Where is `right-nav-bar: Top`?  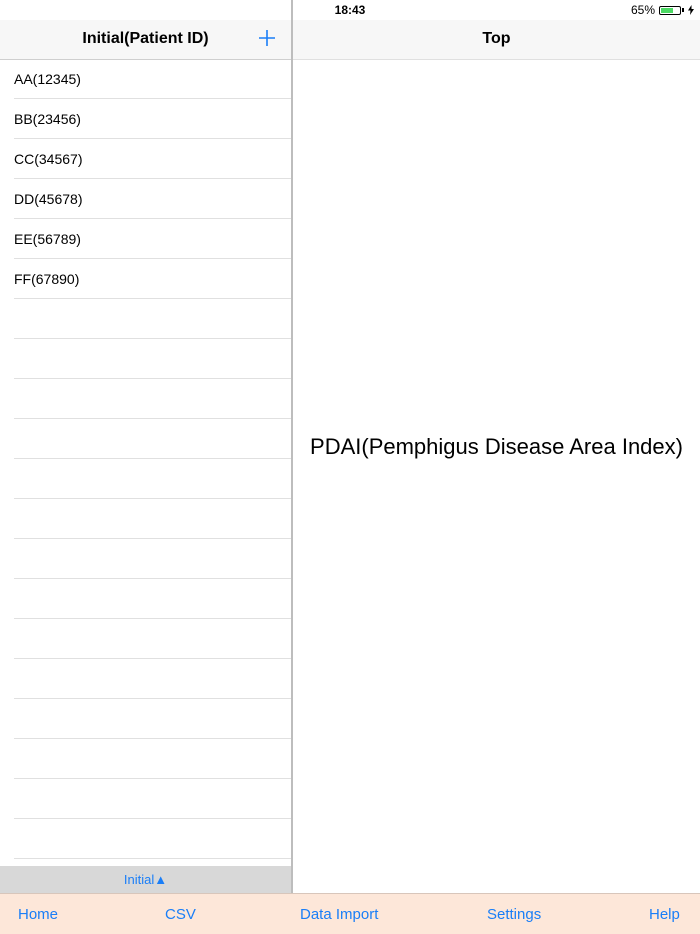 right-nav-bar: Top is located at coordinates (496, 40).